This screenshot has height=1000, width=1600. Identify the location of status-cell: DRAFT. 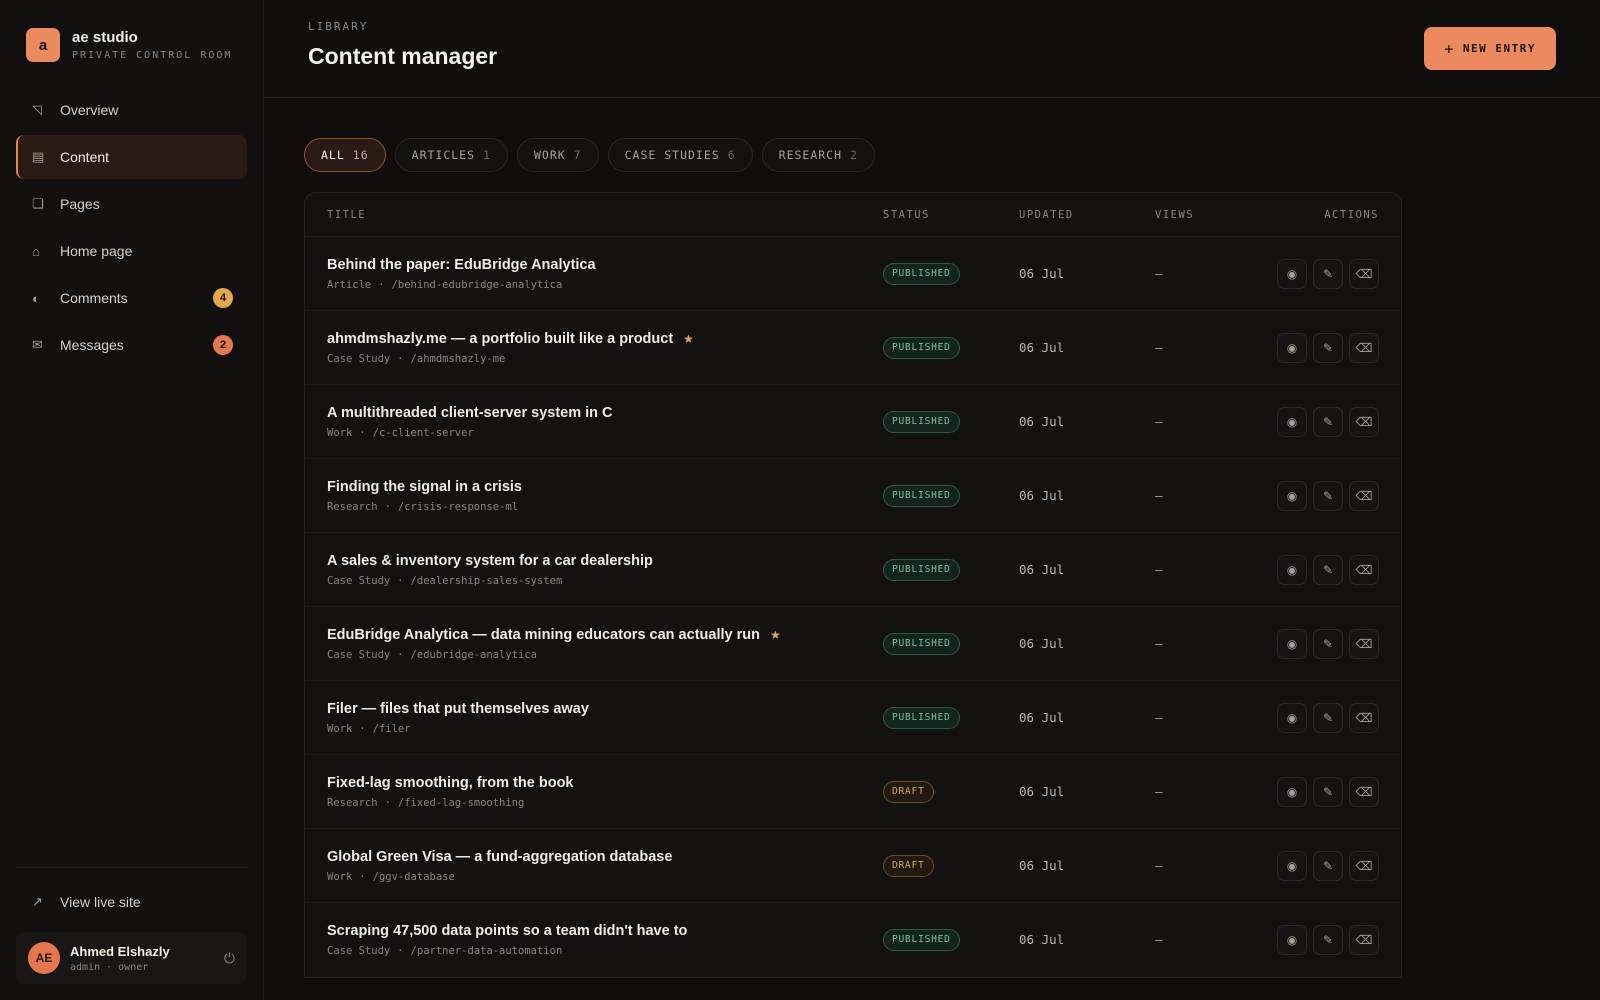
(951, 865).